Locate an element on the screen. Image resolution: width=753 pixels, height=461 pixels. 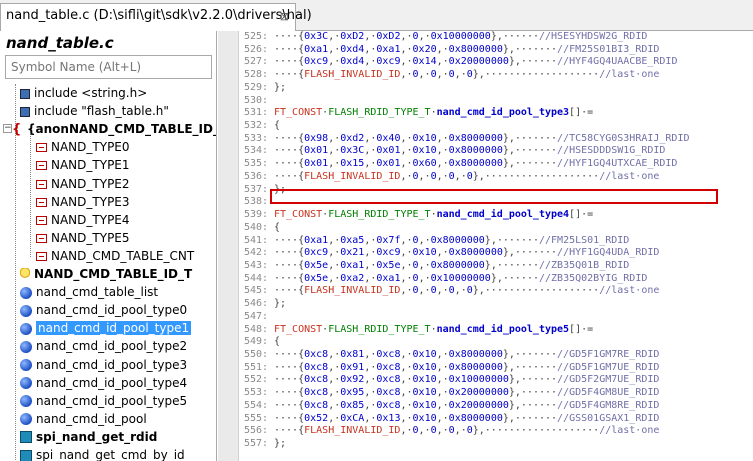
symbol-tree-item: NAND_TYPE5 is located at coordinates (83, 238).